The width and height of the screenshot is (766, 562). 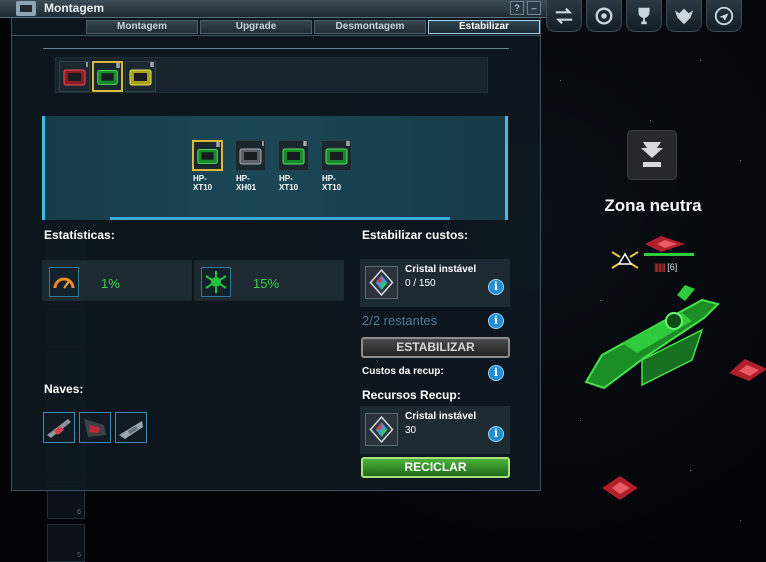 I want to click on eagle-icon, so click(x=684, y=16).